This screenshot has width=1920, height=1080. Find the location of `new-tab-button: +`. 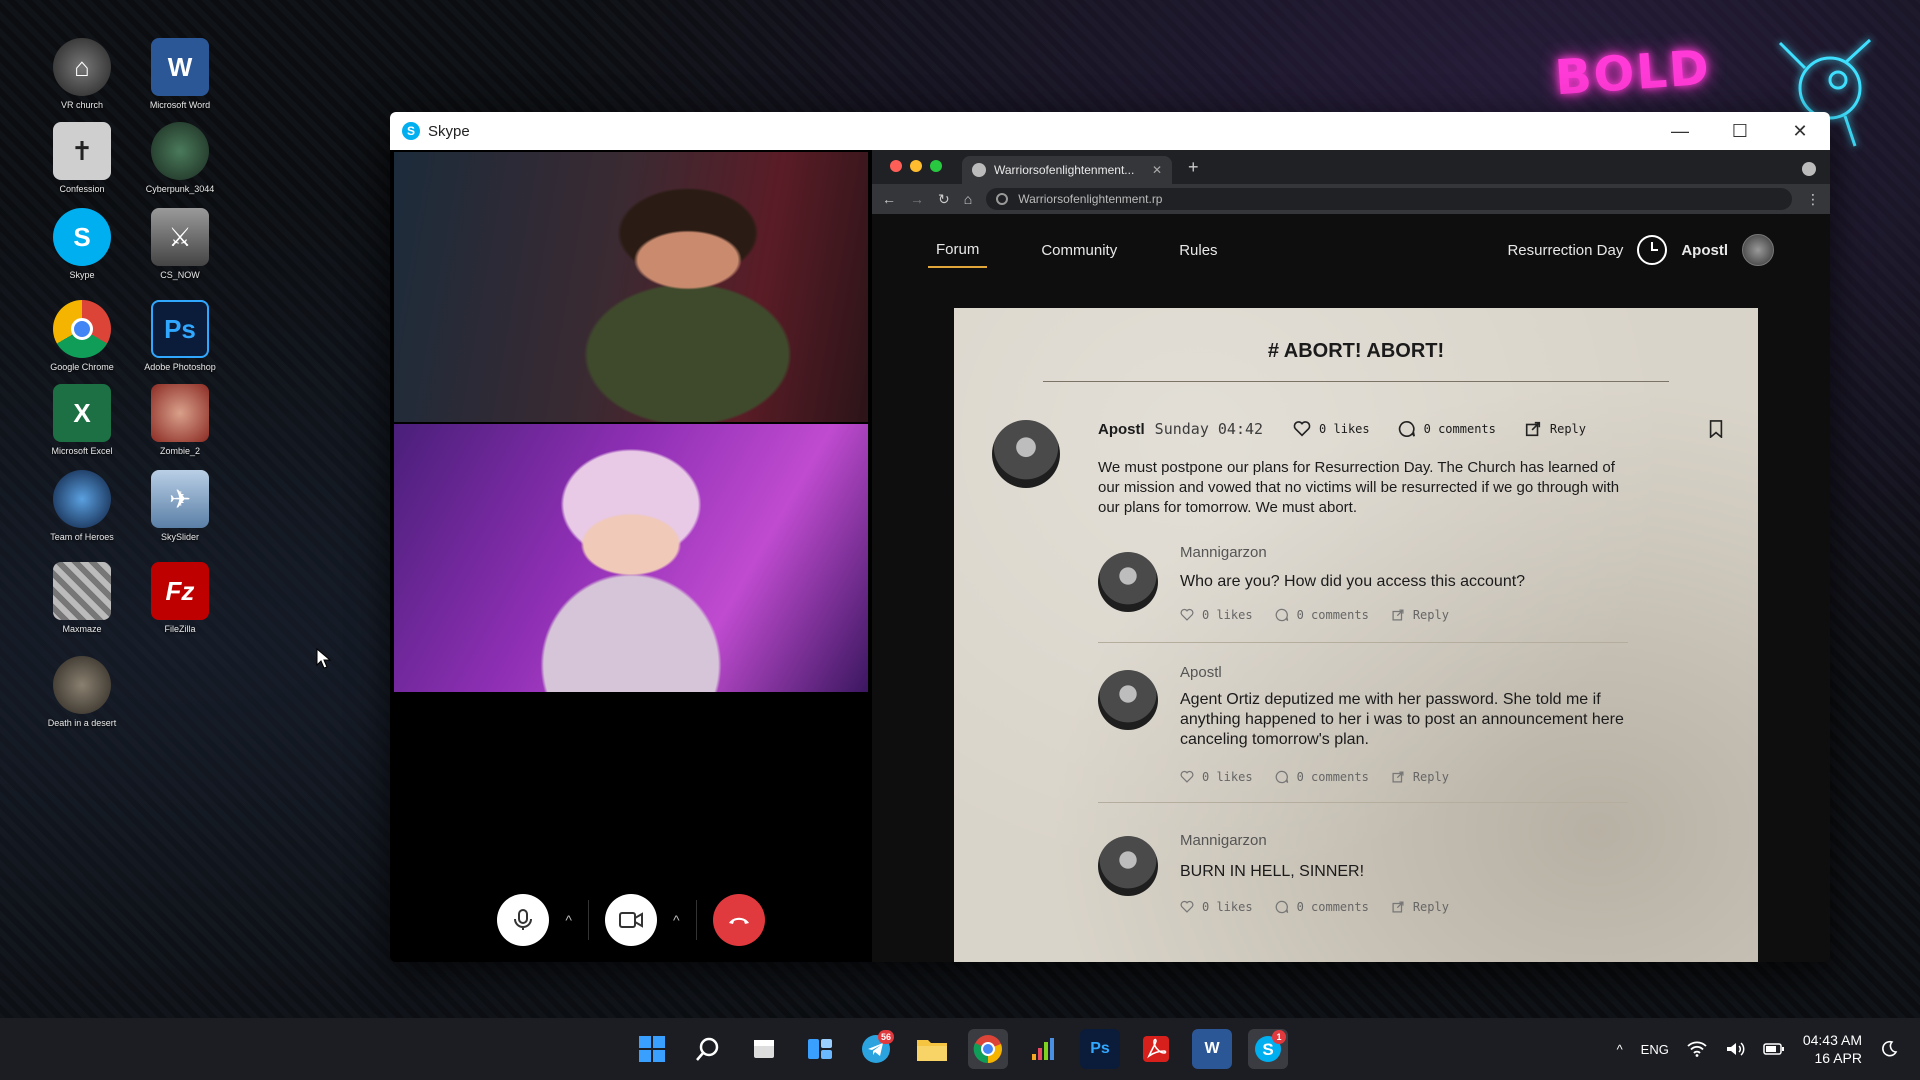

new-tab-button: + is located at coordinates (1193, 167).